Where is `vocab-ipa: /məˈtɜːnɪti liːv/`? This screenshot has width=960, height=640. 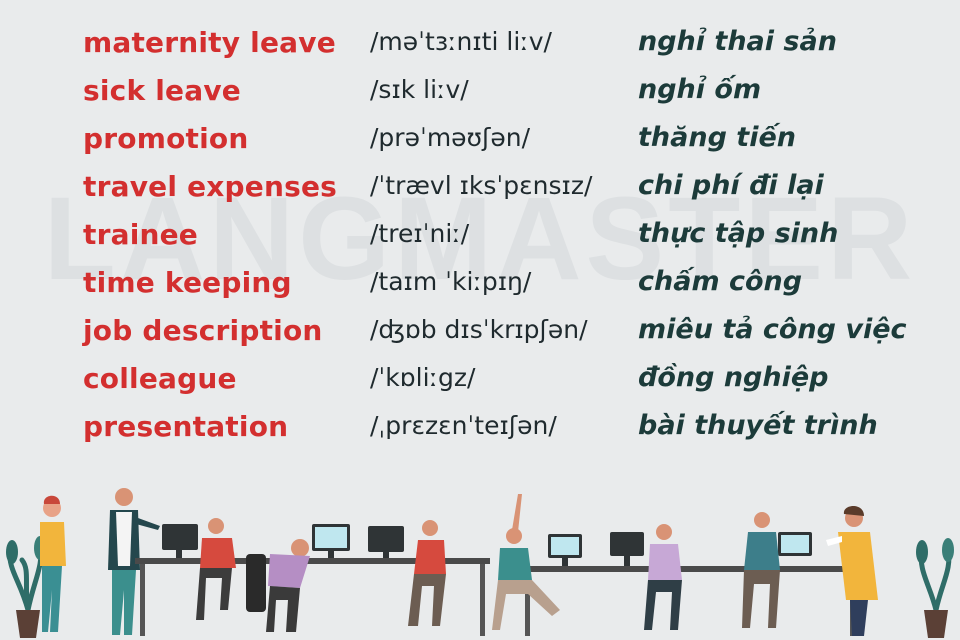 vocab-ipa: /məˈtɜːnɪti liːv/ is located at coordinates (461, 41).